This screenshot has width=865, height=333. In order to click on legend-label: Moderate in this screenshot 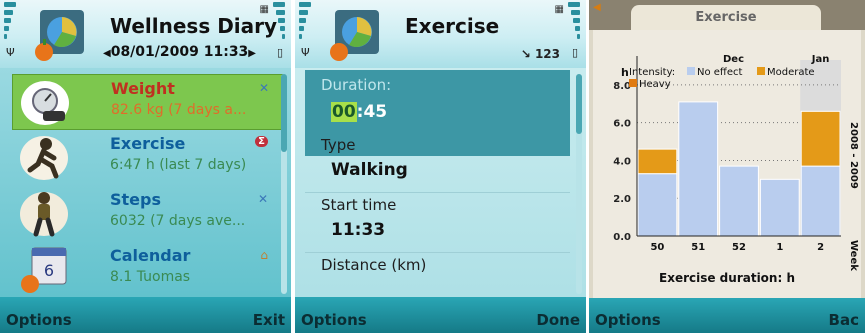, I will do `click(791, 72)`.